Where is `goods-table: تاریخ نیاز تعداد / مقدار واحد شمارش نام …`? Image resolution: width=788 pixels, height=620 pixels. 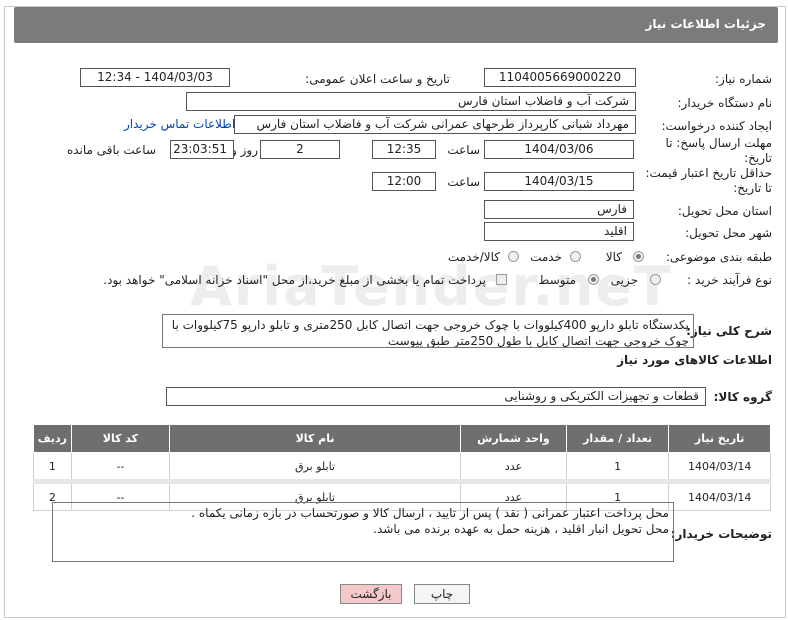 goods-table: تاریخ نیاز تعداد / مقدار واحد شمارش نام … is located at coordinates (402, 467).